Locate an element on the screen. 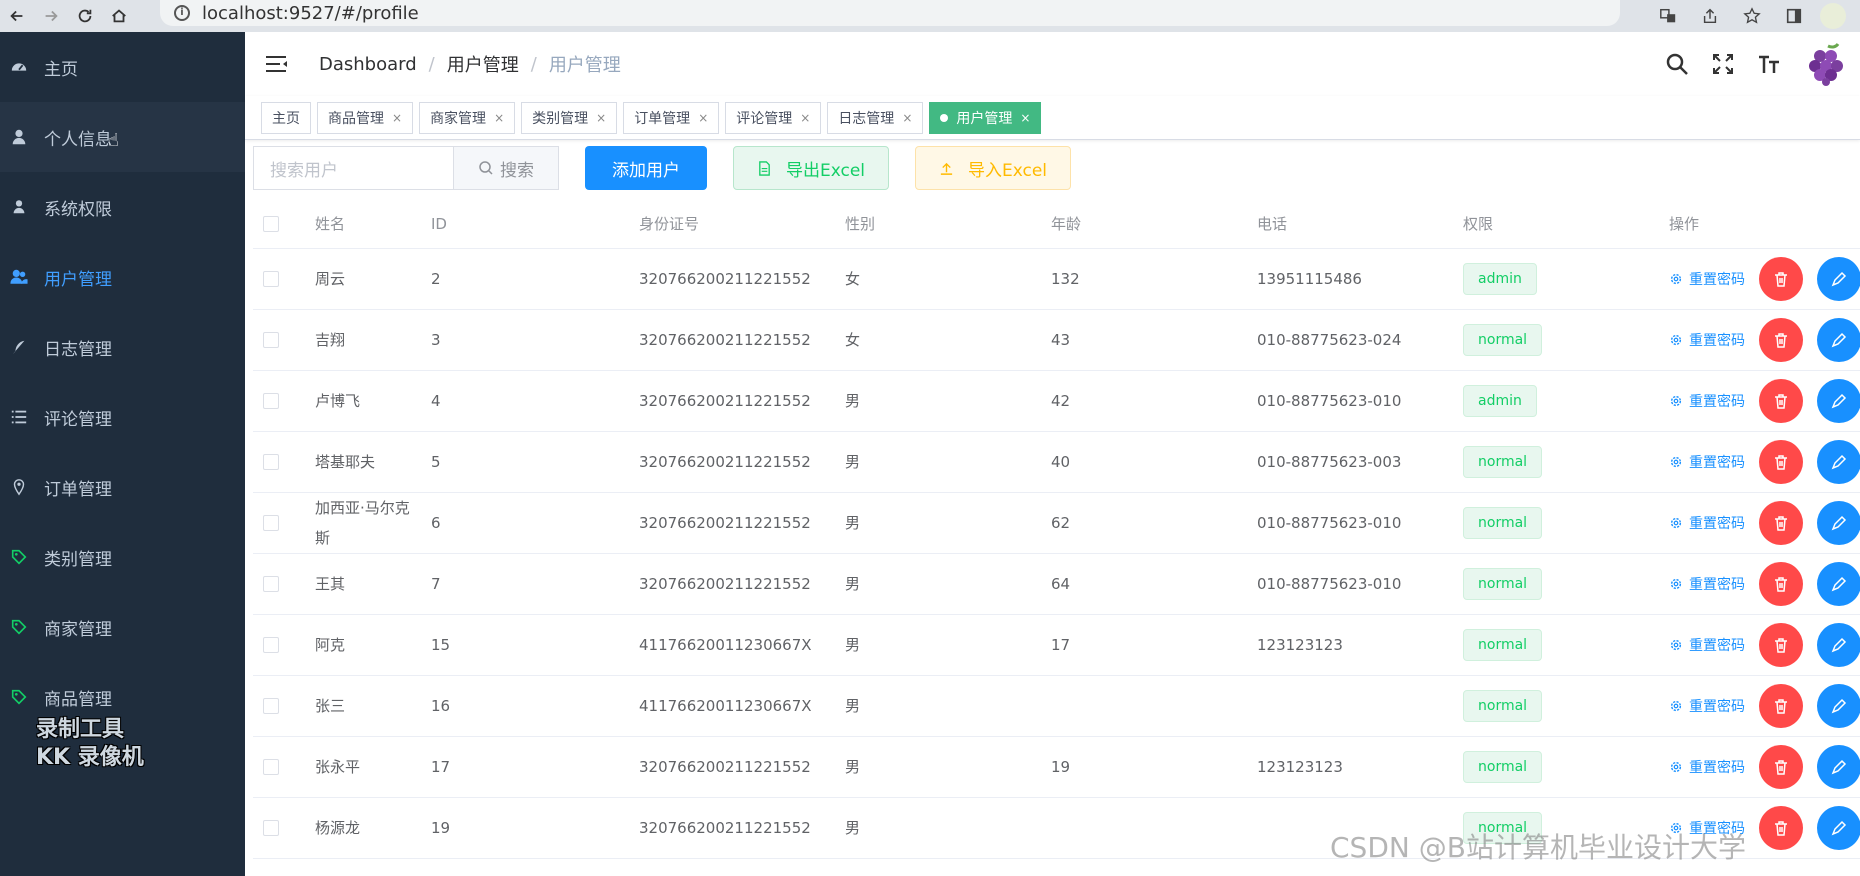 The width and height of the screenshot is (1860, 876). sidebar-item-orders: 订单管理 is located at coordinates (122, 487).